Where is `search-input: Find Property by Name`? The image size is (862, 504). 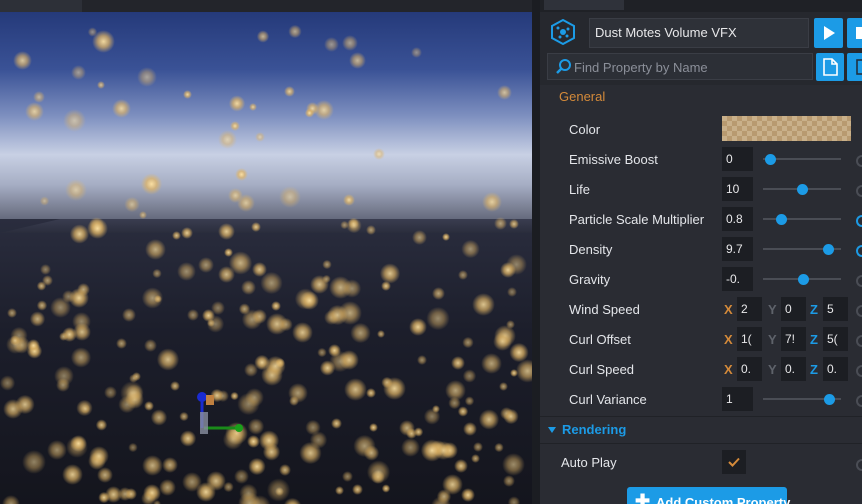
search-input: Find Property by Name is located at coordinates (641, 67).